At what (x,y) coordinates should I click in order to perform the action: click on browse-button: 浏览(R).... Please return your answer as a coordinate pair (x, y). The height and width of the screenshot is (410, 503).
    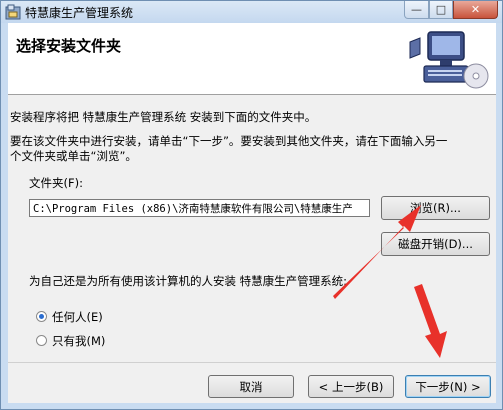
    Looking at the image, I should click on (435, 208).